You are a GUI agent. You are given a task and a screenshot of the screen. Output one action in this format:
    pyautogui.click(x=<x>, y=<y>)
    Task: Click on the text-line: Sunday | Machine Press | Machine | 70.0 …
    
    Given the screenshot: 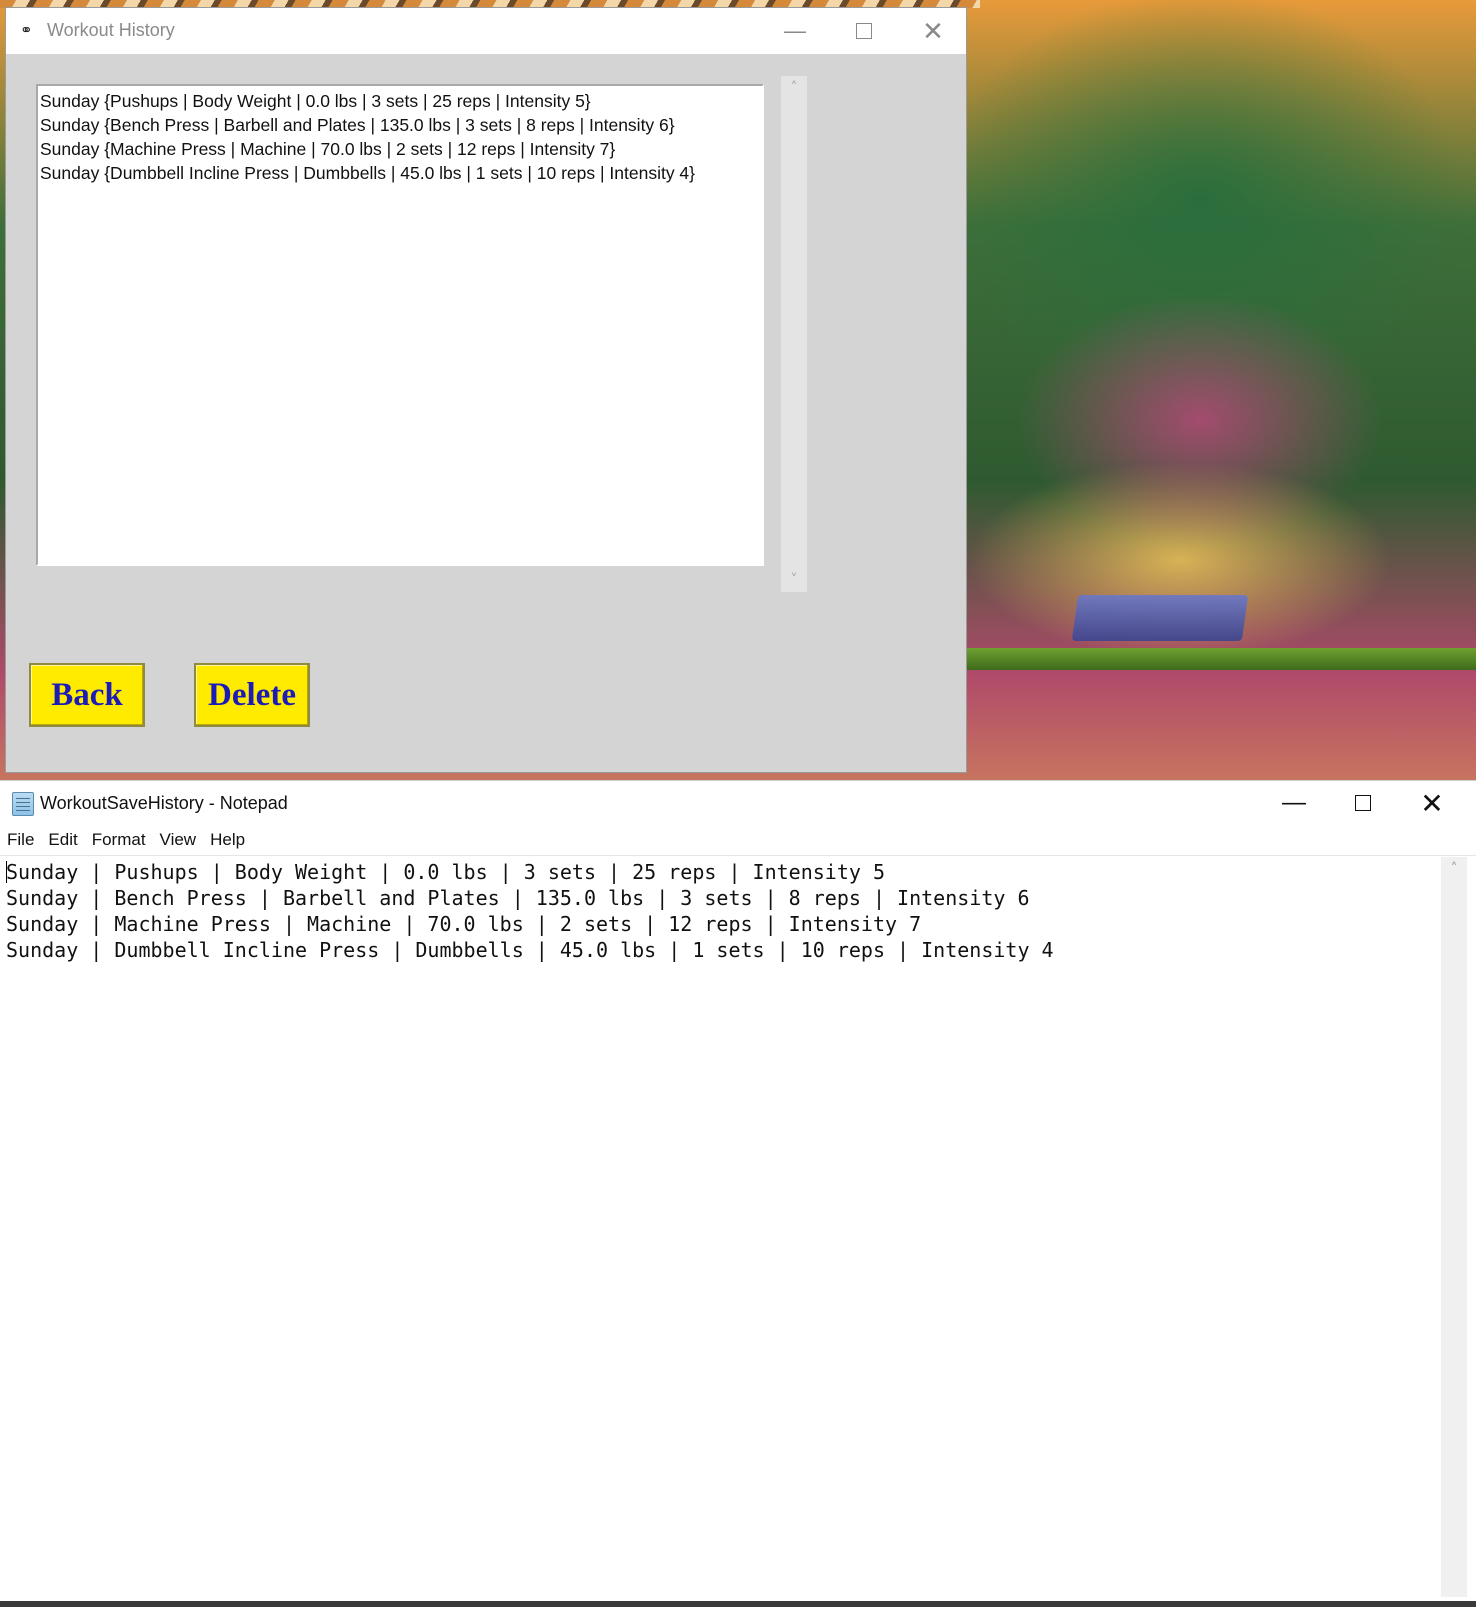 What is the action you would take?
    pyautogui.click(x=720, y=924)
    